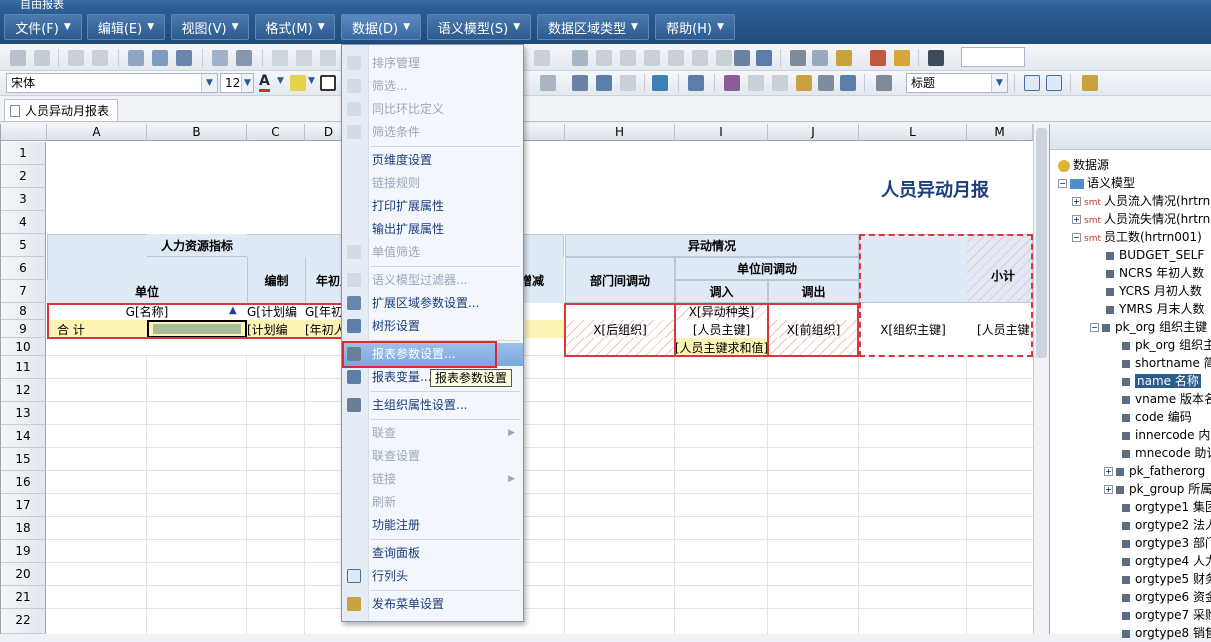 This screenshot has width=1211, height=642. Describe the element at coordinates (1166, 579) in the screenshot. I see `tree-node-field: orgtype5 财务` at that location.